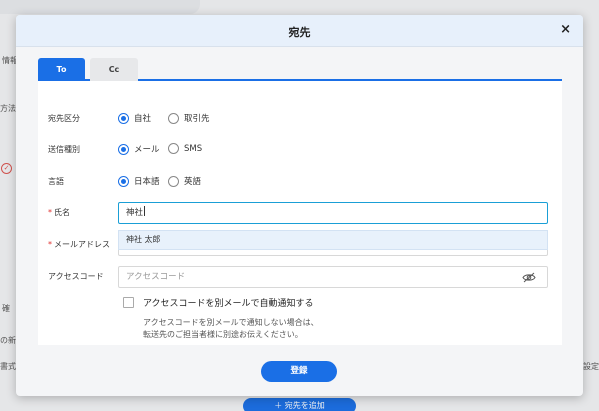 Image resolution: width=599 pixels, height=411 pixels. I want to click on radio-business-partner: 取引先, so click(189, 118).